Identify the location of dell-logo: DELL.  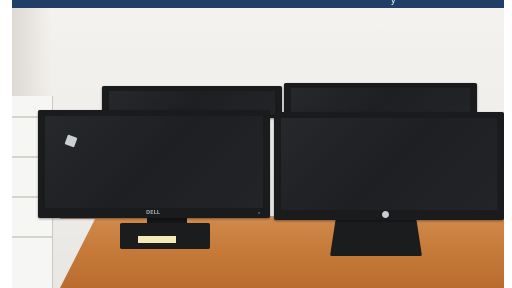
(153, 213).